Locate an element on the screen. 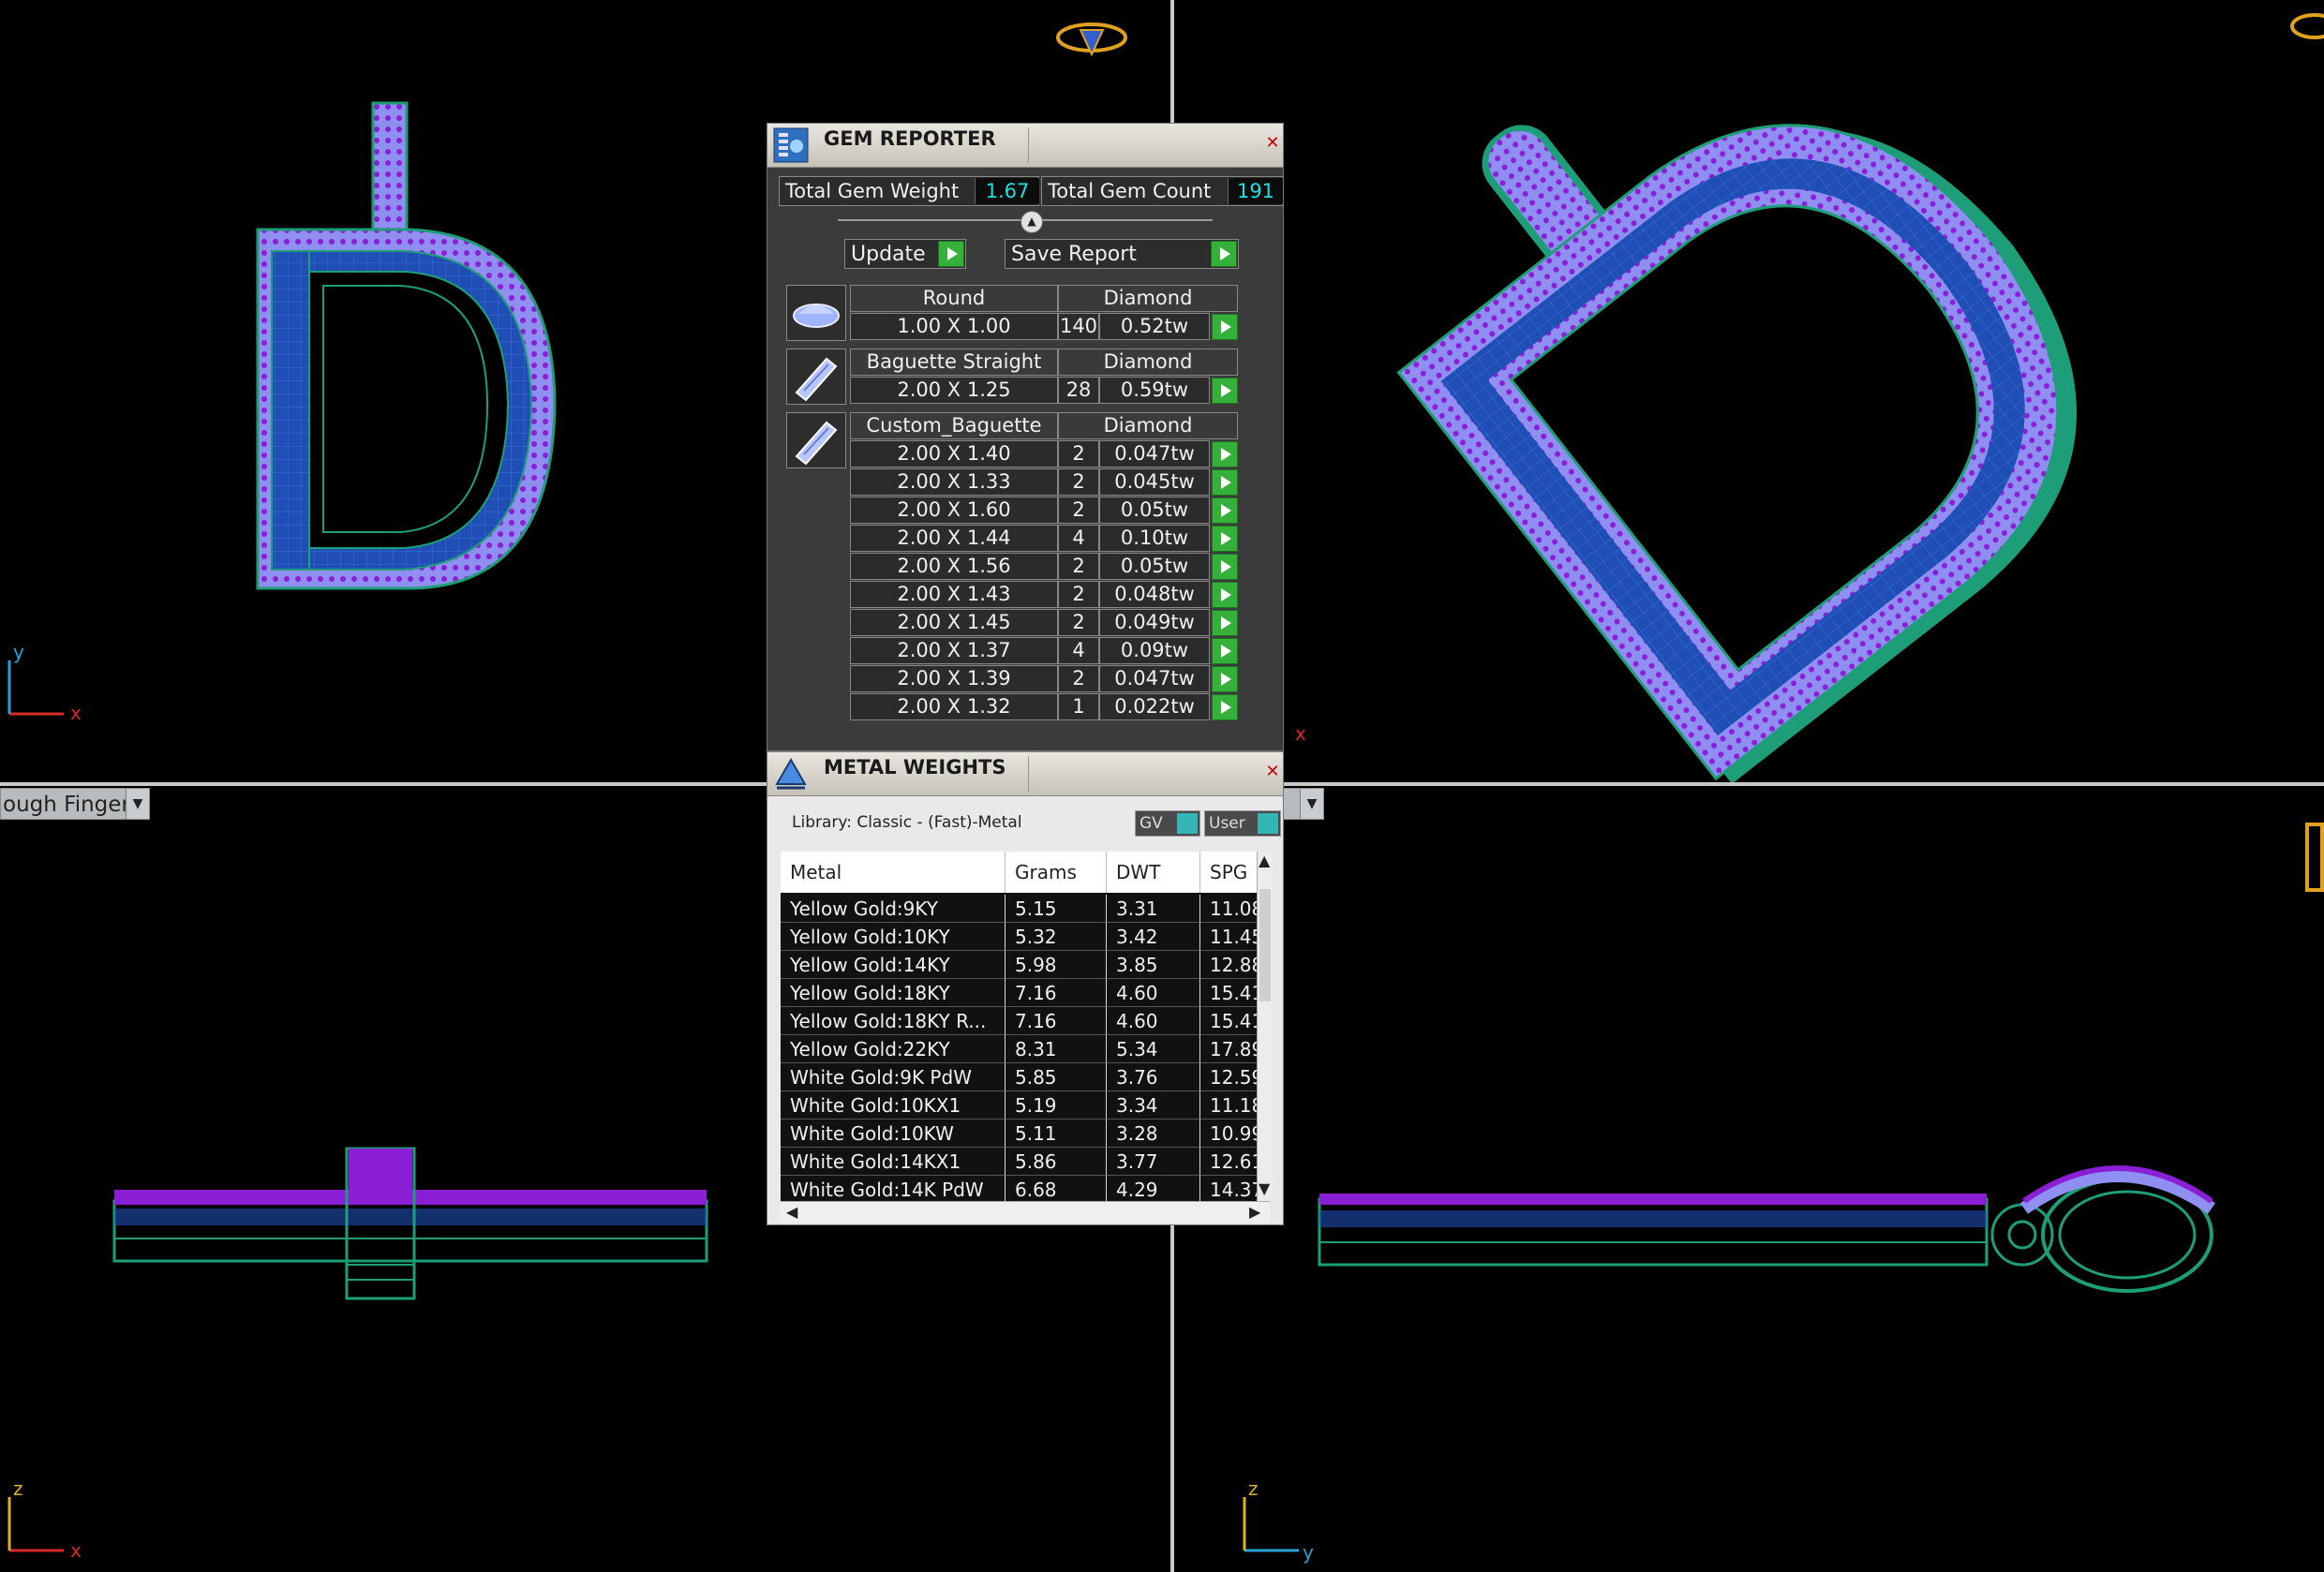 This screenshot has height=1572, width=2324. table-row: Yellow Gold:14KY 5.98 3.85 12.88 is located at coordinates (1025, 965).